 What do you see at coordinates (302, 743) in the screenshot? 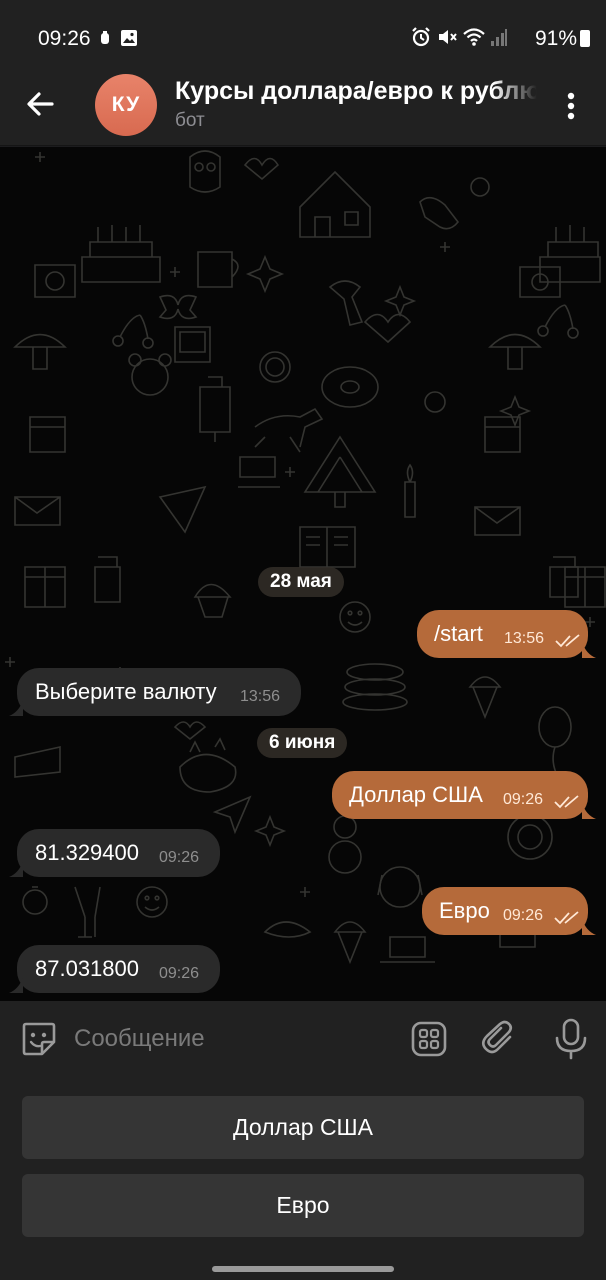
I see `date-separator: 6 июня` at bounding box center [302, 743].